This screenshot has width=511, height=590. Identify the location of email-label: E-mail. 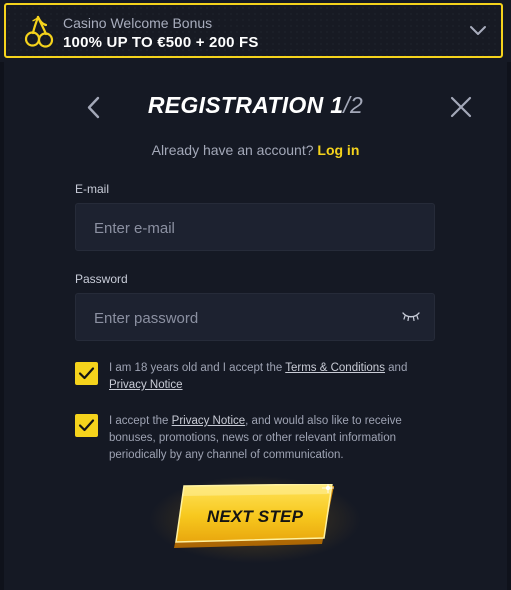
(92, 189).